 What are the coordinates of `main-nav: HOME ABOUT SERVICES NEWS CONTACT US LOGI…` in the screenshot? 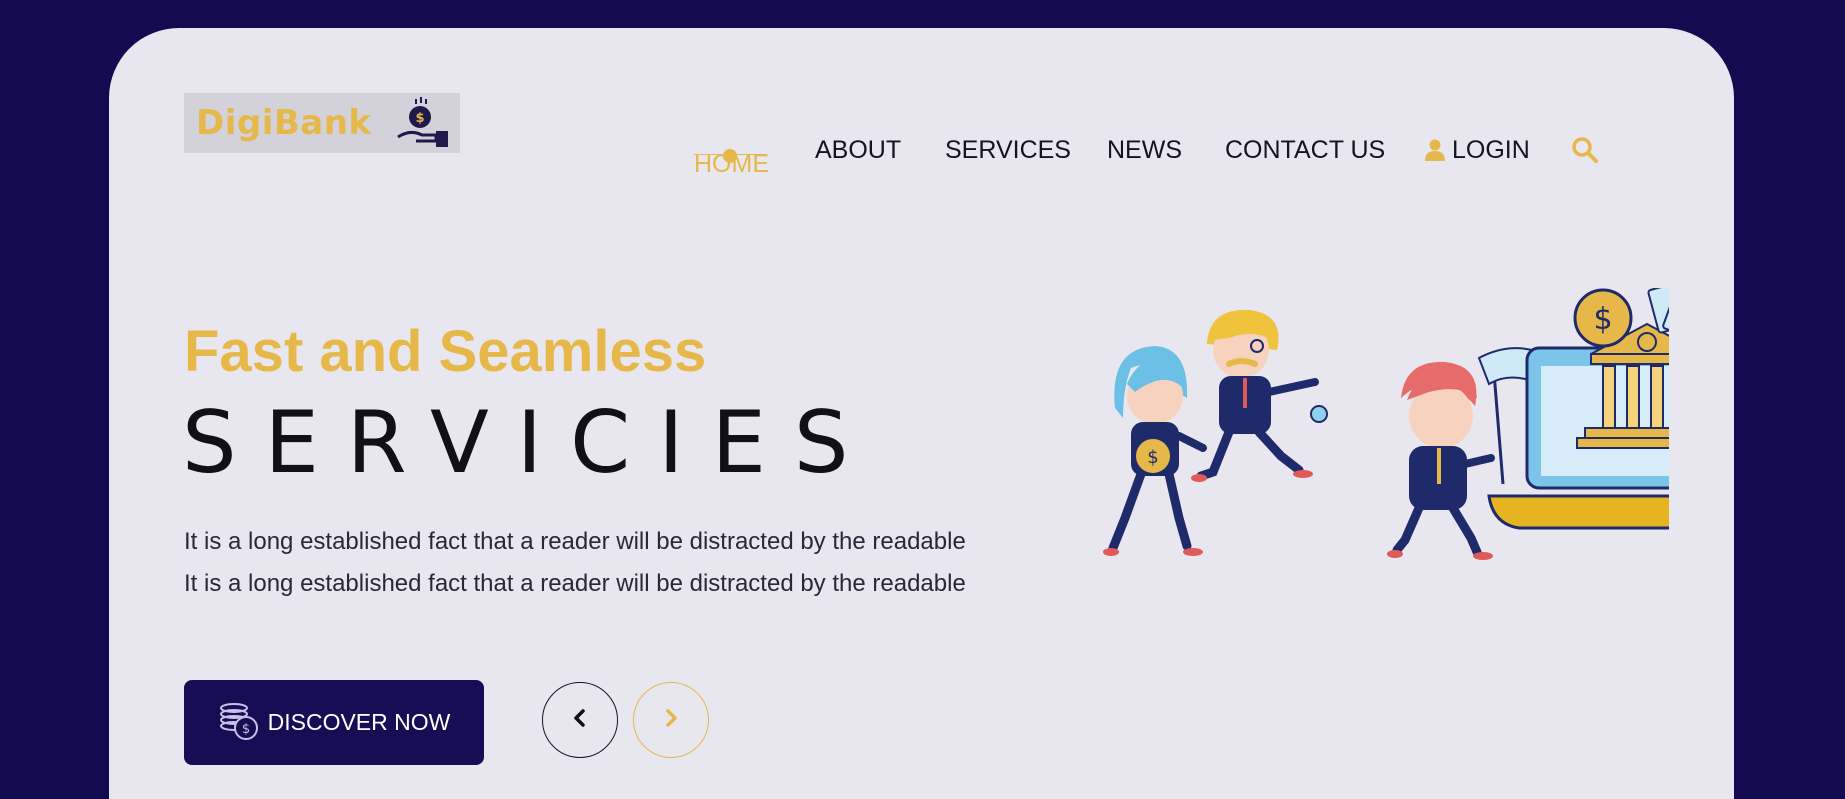 It's located at (921, 148).